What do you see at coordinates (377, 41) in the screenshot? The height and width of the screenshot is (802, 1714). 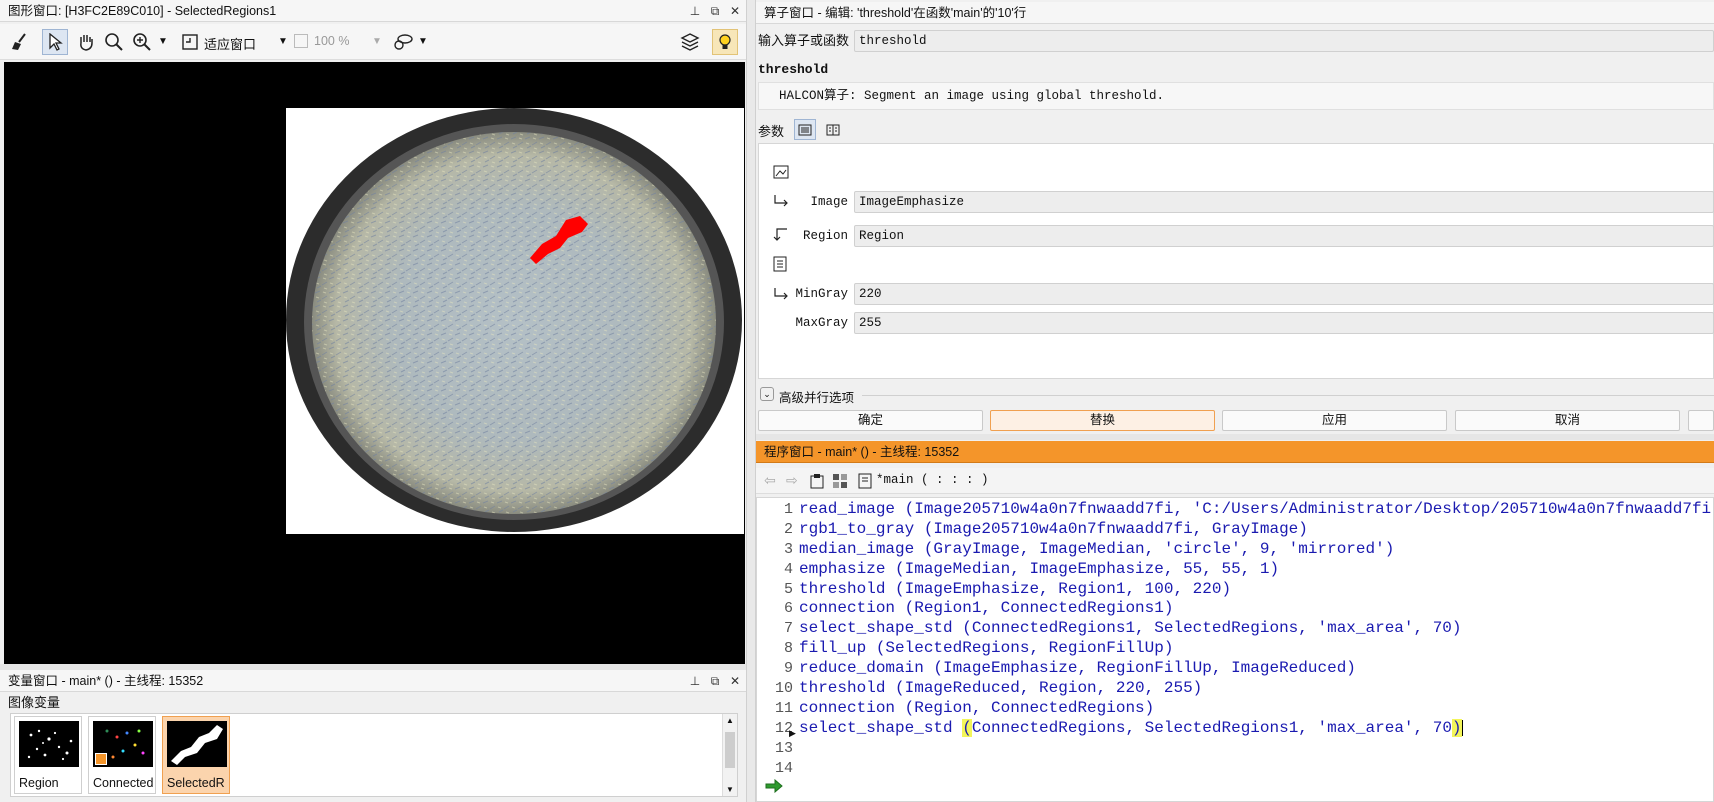 I see `zoom-percent-dropdown-icon: ▼` at bounding box center [377, 41].